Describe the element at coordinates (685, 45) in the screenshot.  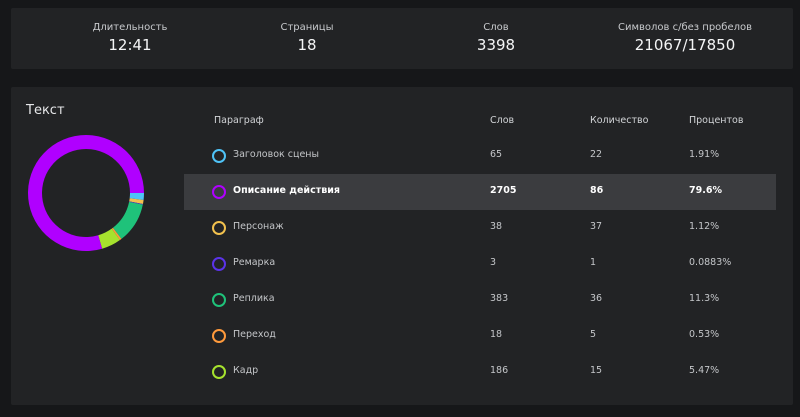
I see `stat-value: 21067/17850` at that location.